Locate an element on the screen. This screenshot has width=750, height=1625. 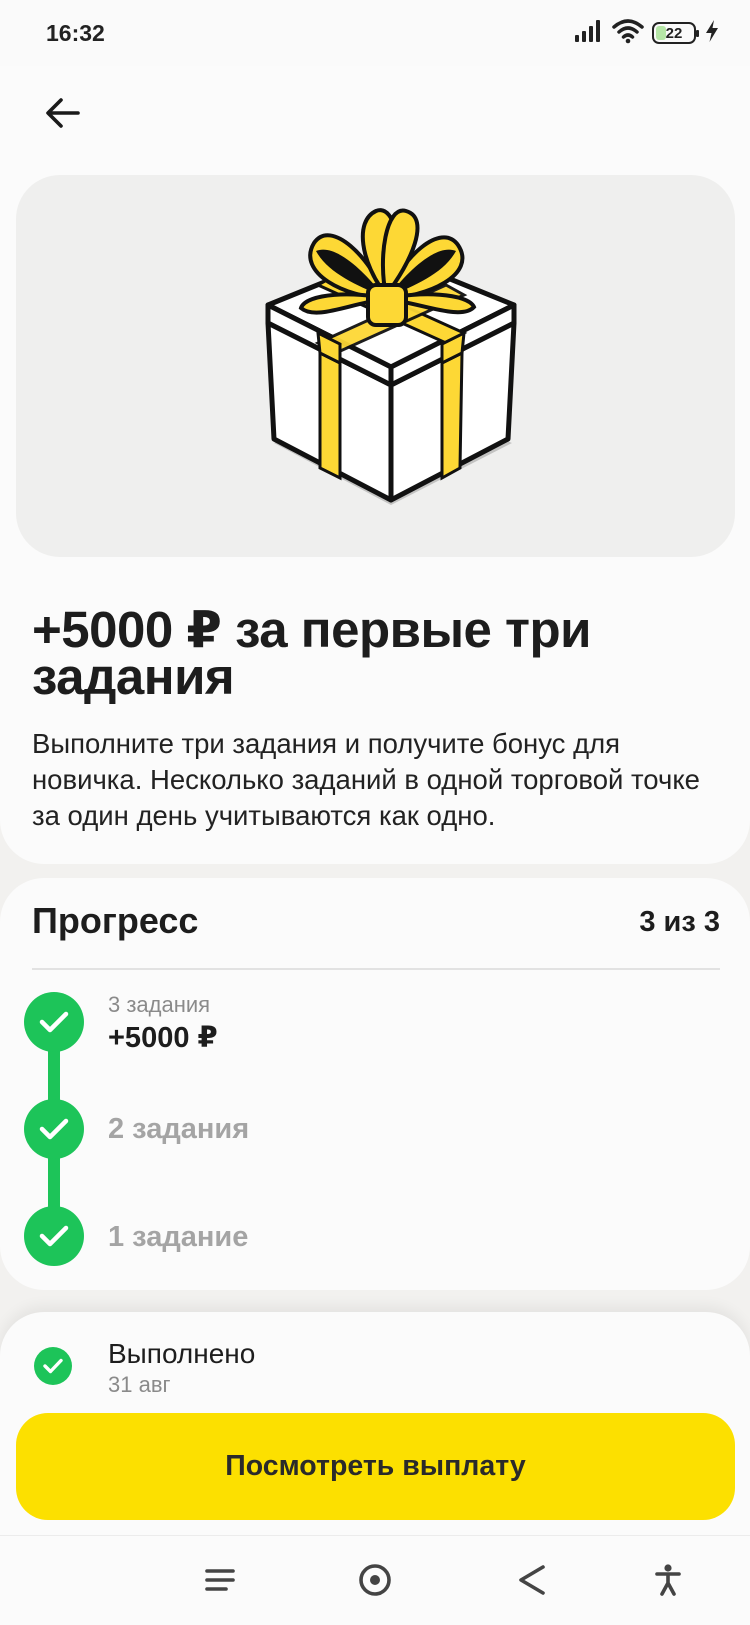
completion-status: Выполнено is located at coordinates (182, 1353).